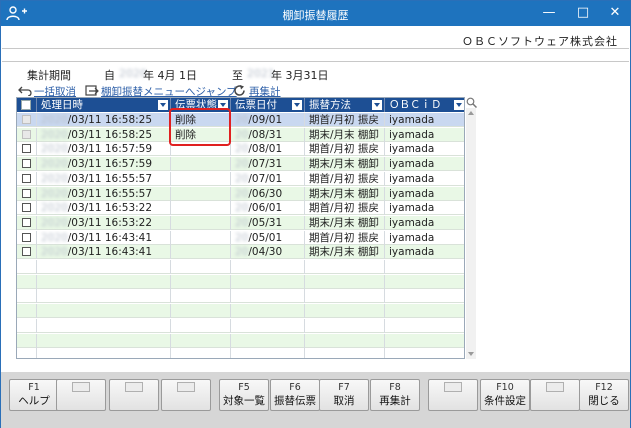 This screenshot has width=631, height=428. Describe the element at coordinates (583, 13) in the screenshot. I see `maximize-icon: □` at that location.